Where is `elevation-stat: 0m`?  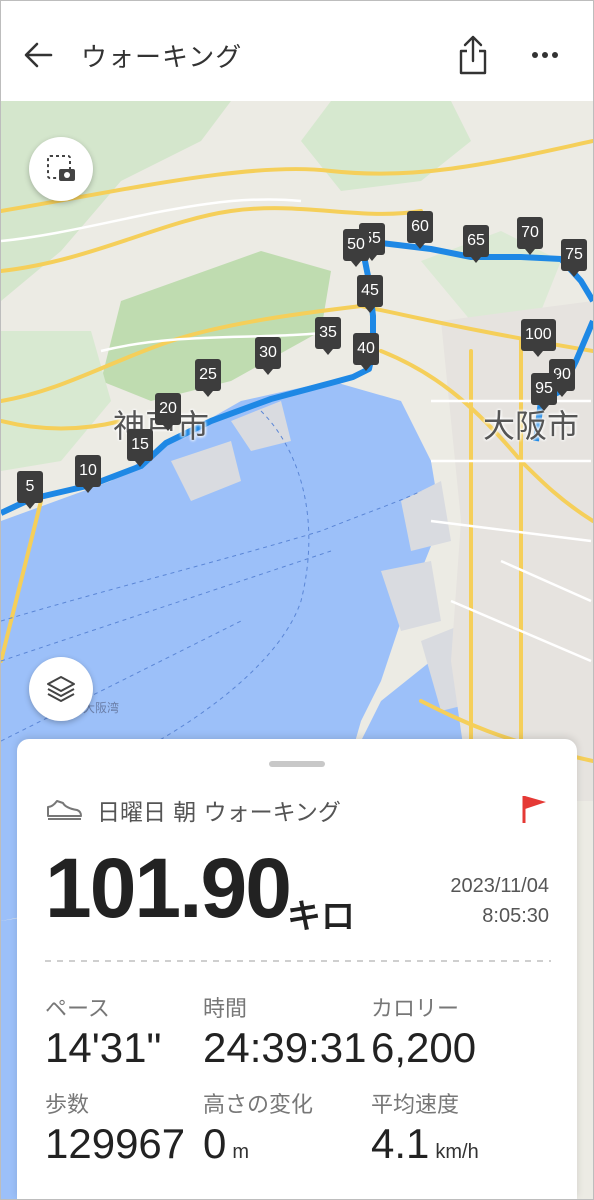 elevation-stat: 0m is located at coordinates (226, 1148).